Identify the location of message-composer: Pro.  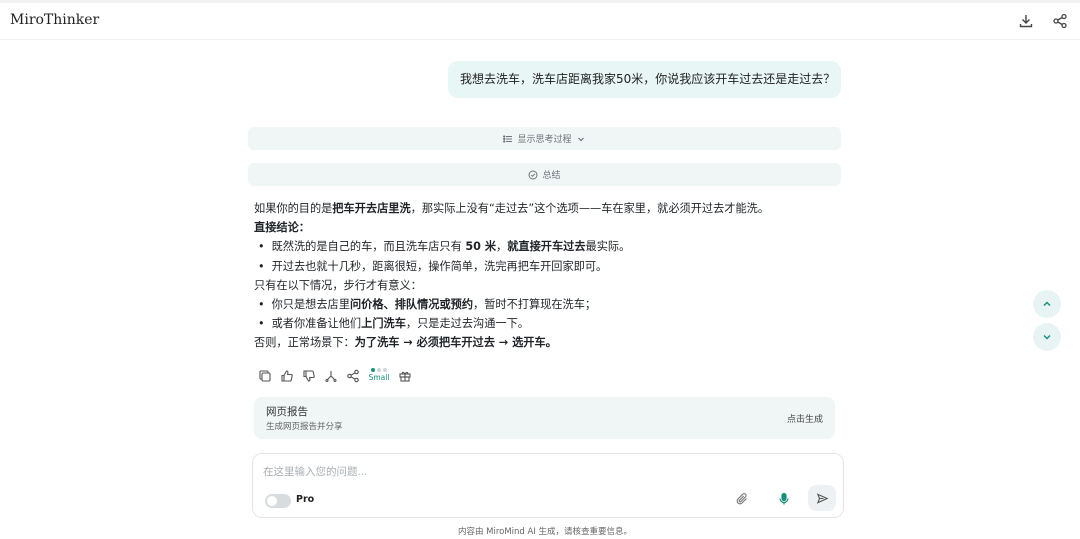
(548, 485).